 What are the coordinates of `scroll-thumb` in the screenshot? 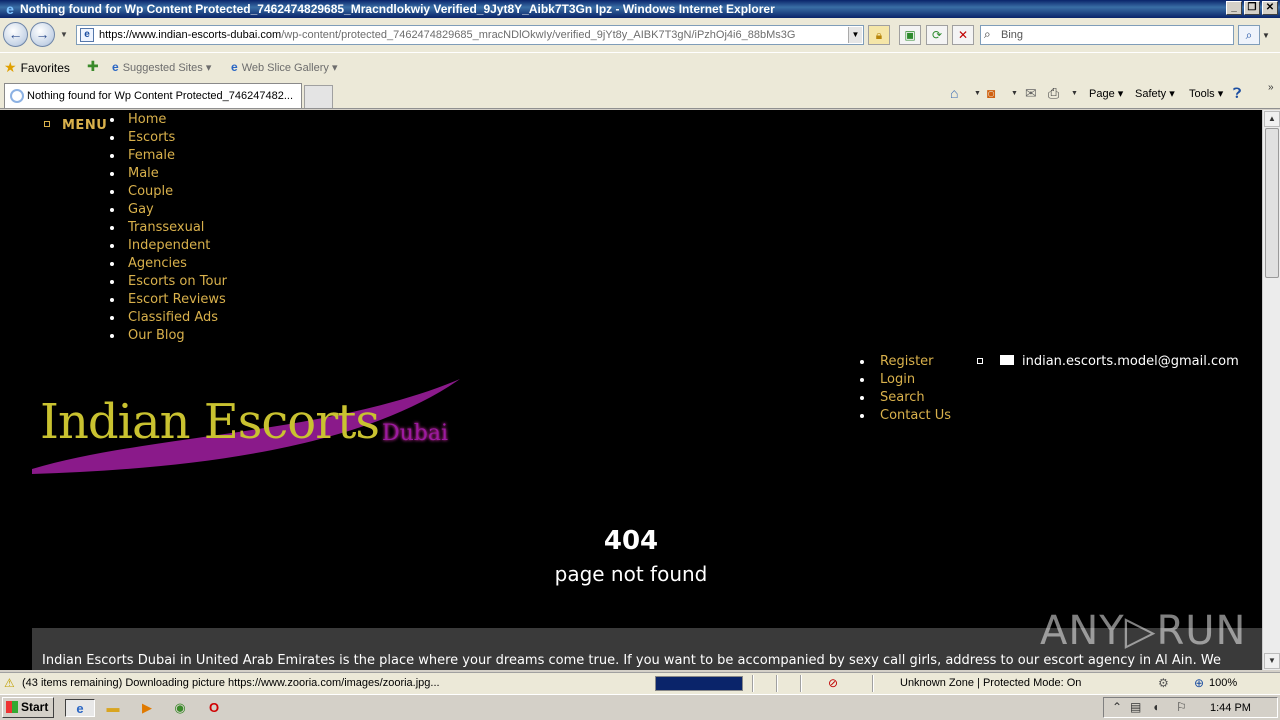 It's located at (1272, 203).